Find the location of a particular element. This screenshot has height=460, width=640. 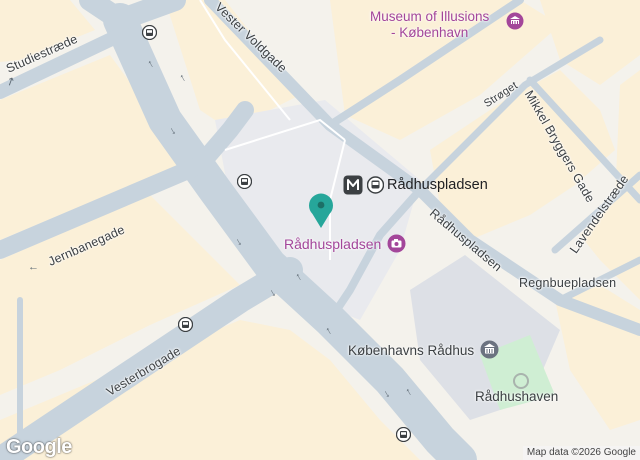

location-pin-icon is located at coordinates (321, 211).